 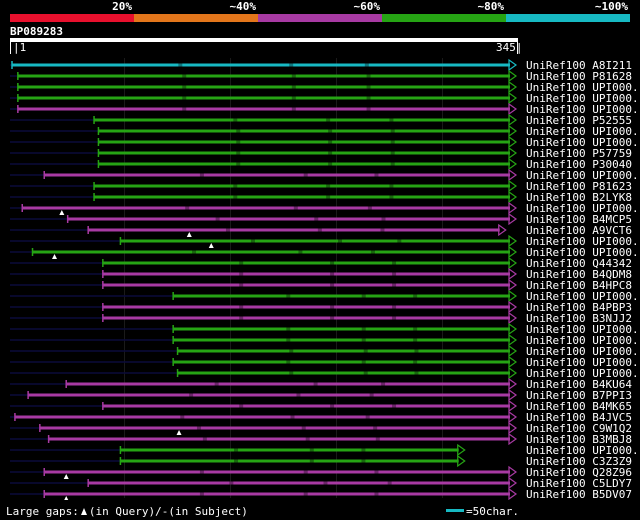 I want to click on hit-label-link: UniRef100_A9VCT6, so click(x=583, y=230).